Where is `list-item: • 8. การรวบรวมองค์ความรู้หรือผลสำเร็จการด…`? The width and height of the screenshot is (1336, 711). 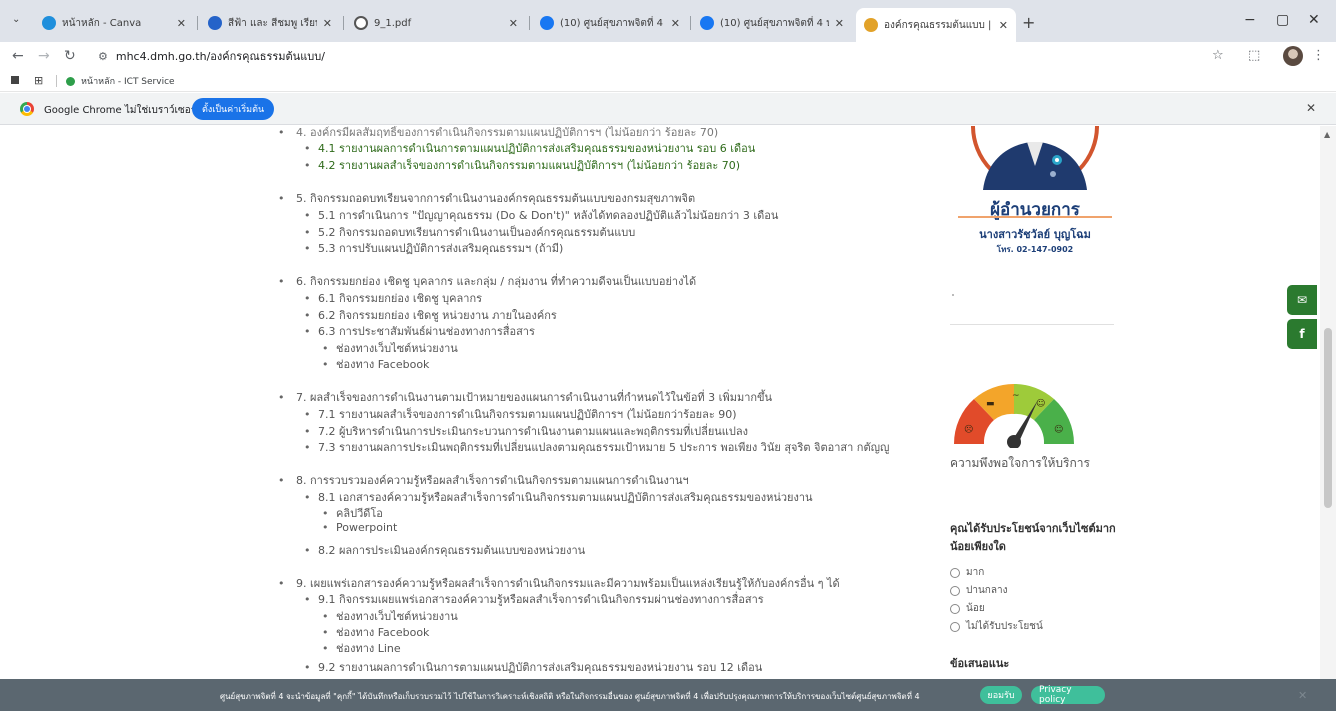 list-item: • 8. การรวบรวมองค์ความรู้หรือผลสำเร็จการด… is located at coordinates (483, 480).